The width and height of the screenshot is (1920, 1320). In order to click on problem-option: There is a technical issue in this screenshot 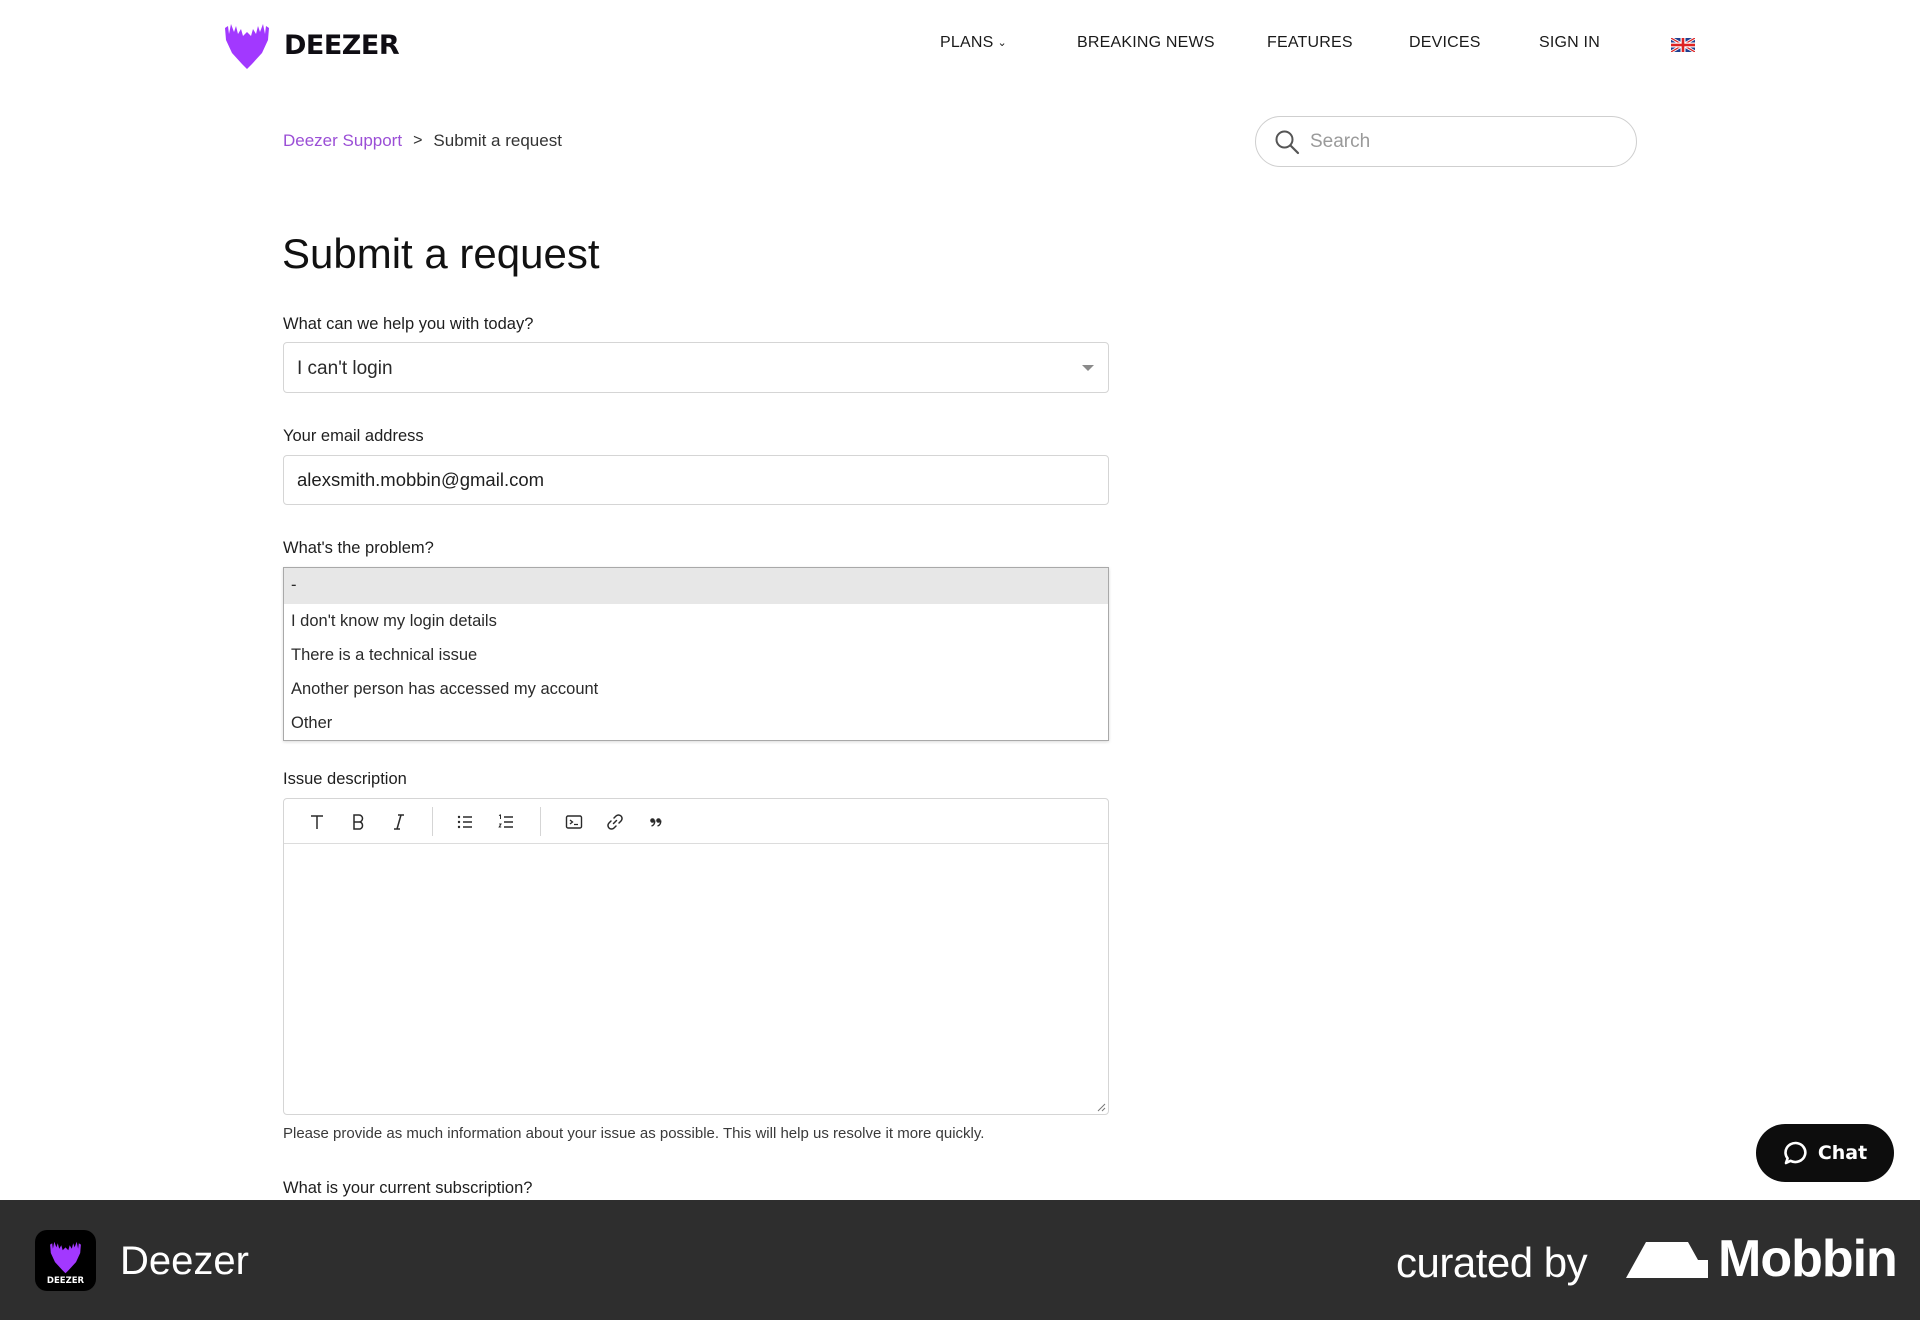, I will do `click(696, 655)`.